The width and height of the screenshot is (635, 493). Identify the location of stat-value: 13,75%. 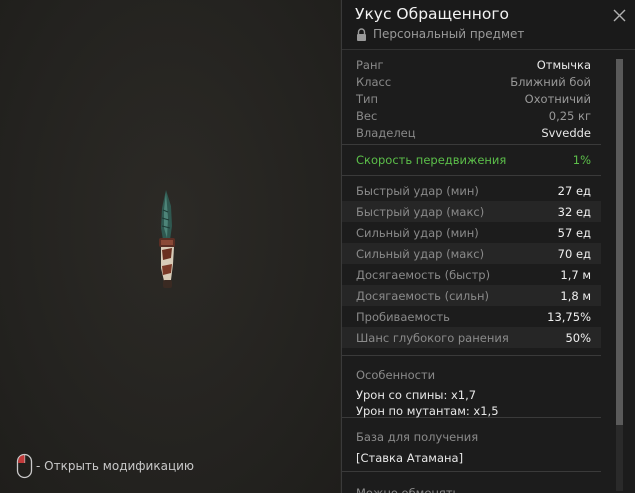
(569, 316).